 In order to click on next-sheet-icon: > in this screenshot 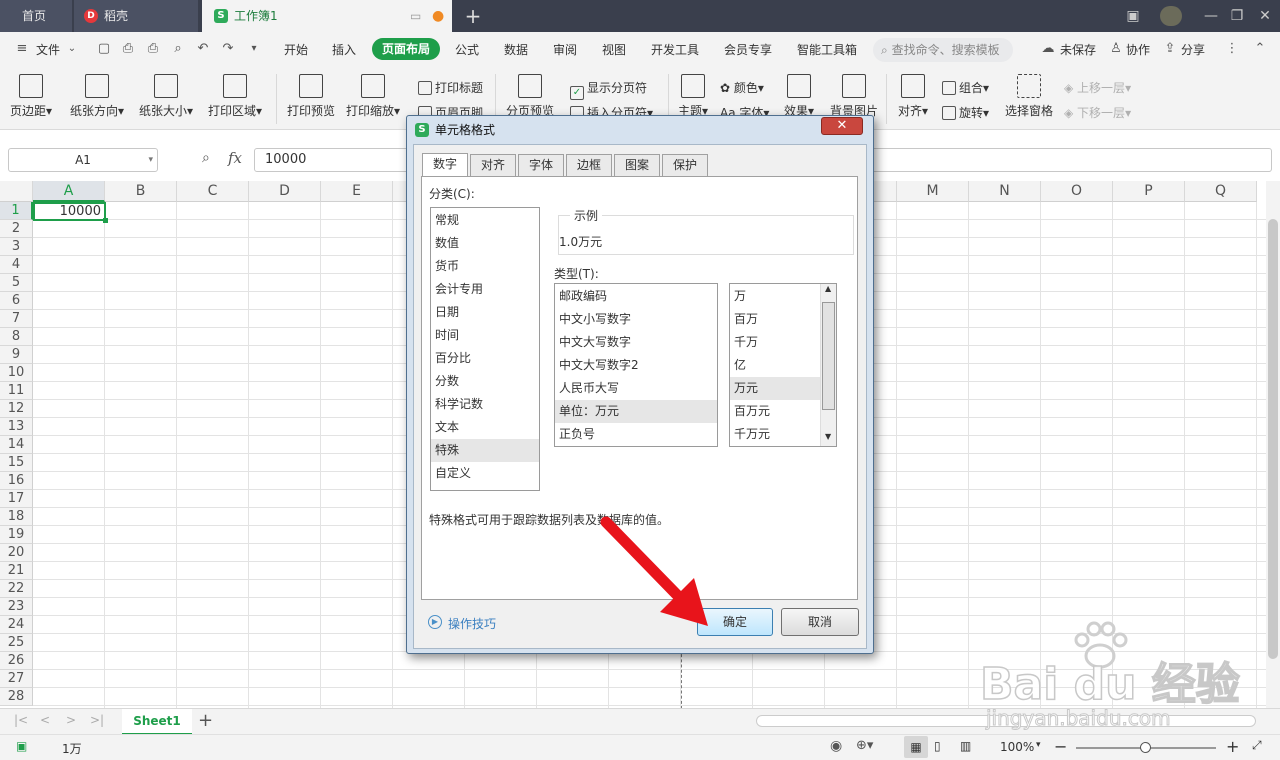, I will do `click(71, 720)`.